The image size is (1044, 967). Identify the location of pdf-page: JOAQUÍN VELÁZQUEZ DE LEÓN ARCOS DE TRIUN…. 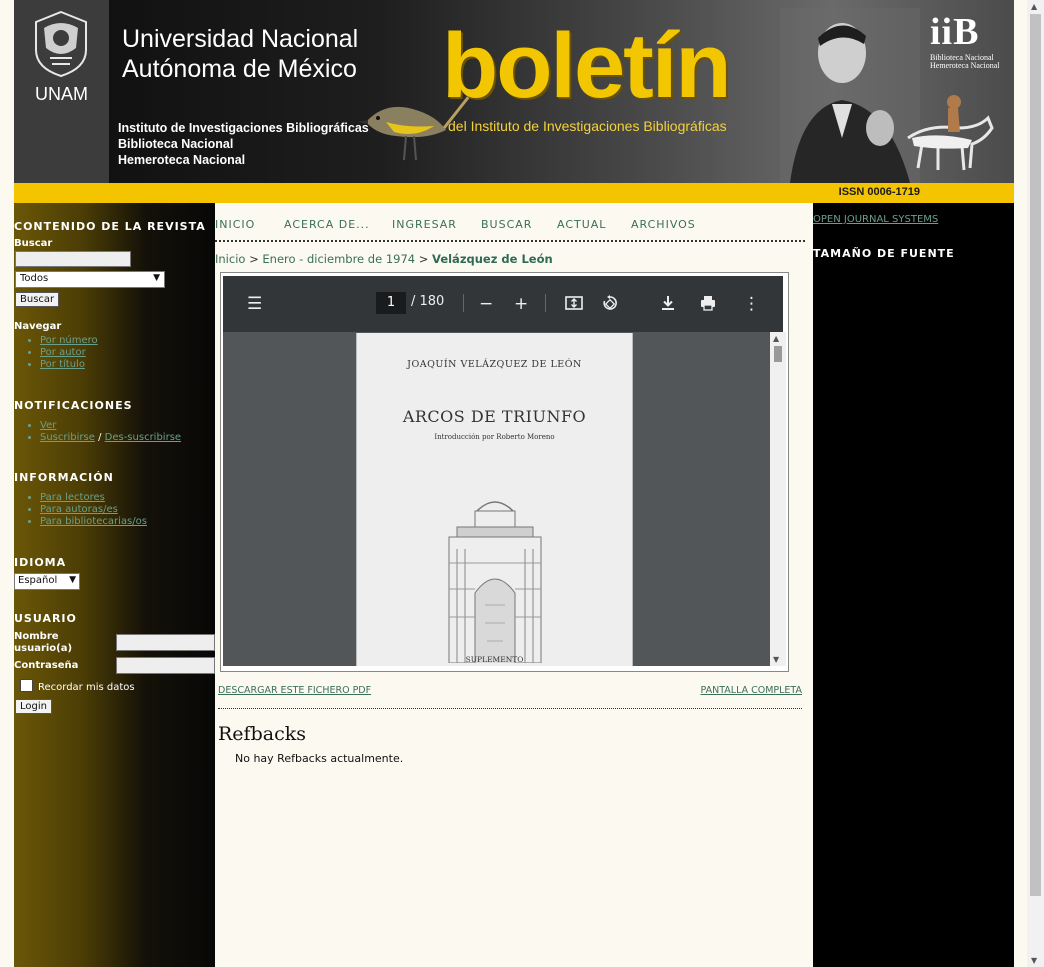
(494, 499).